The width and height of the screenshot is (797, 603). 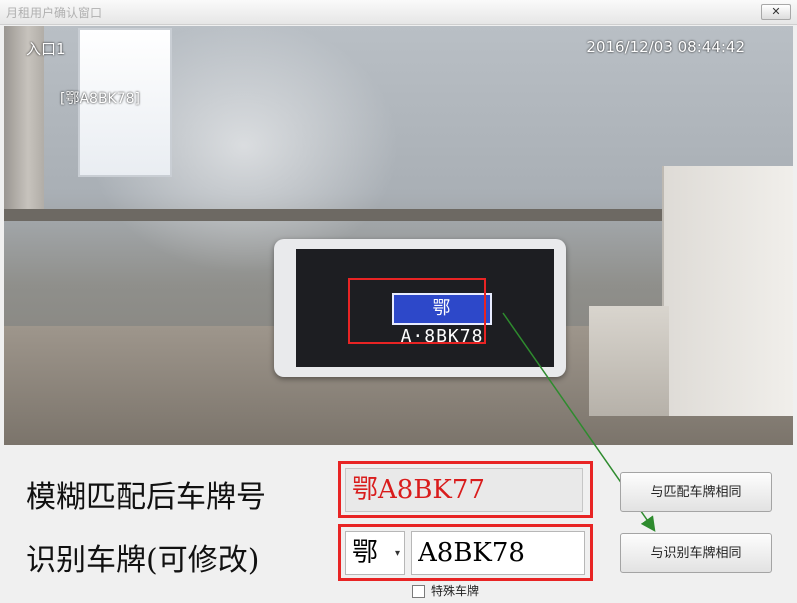 I want to click on special-plate-option: 特殊车牌, so click(x=445, y=590).